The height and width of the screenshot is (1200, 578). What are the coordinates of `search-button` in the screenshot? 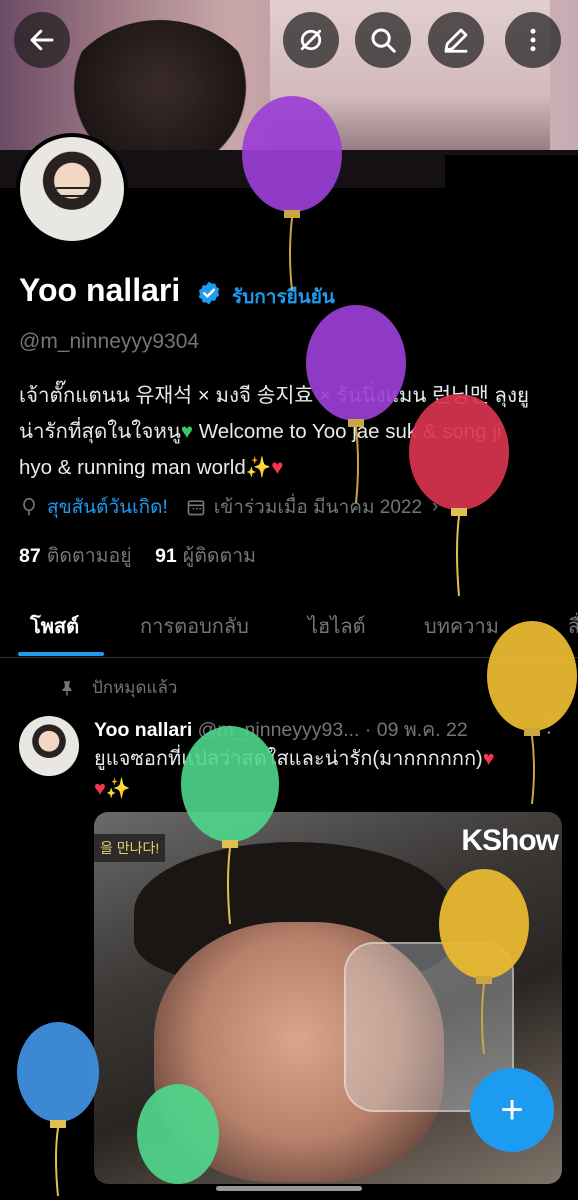 It's located at (383, 40).